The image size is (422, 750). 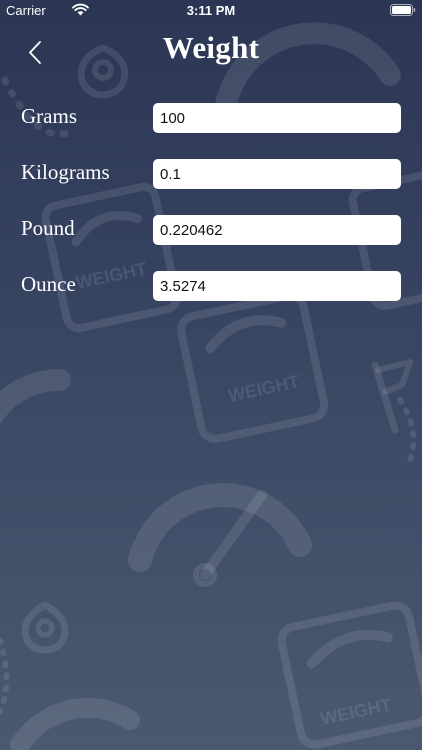 What do you see at coordinates (277, 286) in the screenshot?
I see `ounce-input` at bounding box center [277, 286].